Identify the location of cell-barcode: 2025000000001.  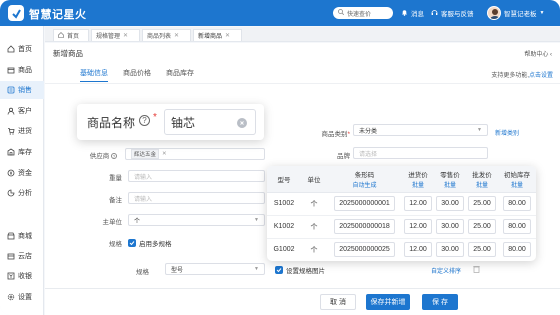
(364, 204).